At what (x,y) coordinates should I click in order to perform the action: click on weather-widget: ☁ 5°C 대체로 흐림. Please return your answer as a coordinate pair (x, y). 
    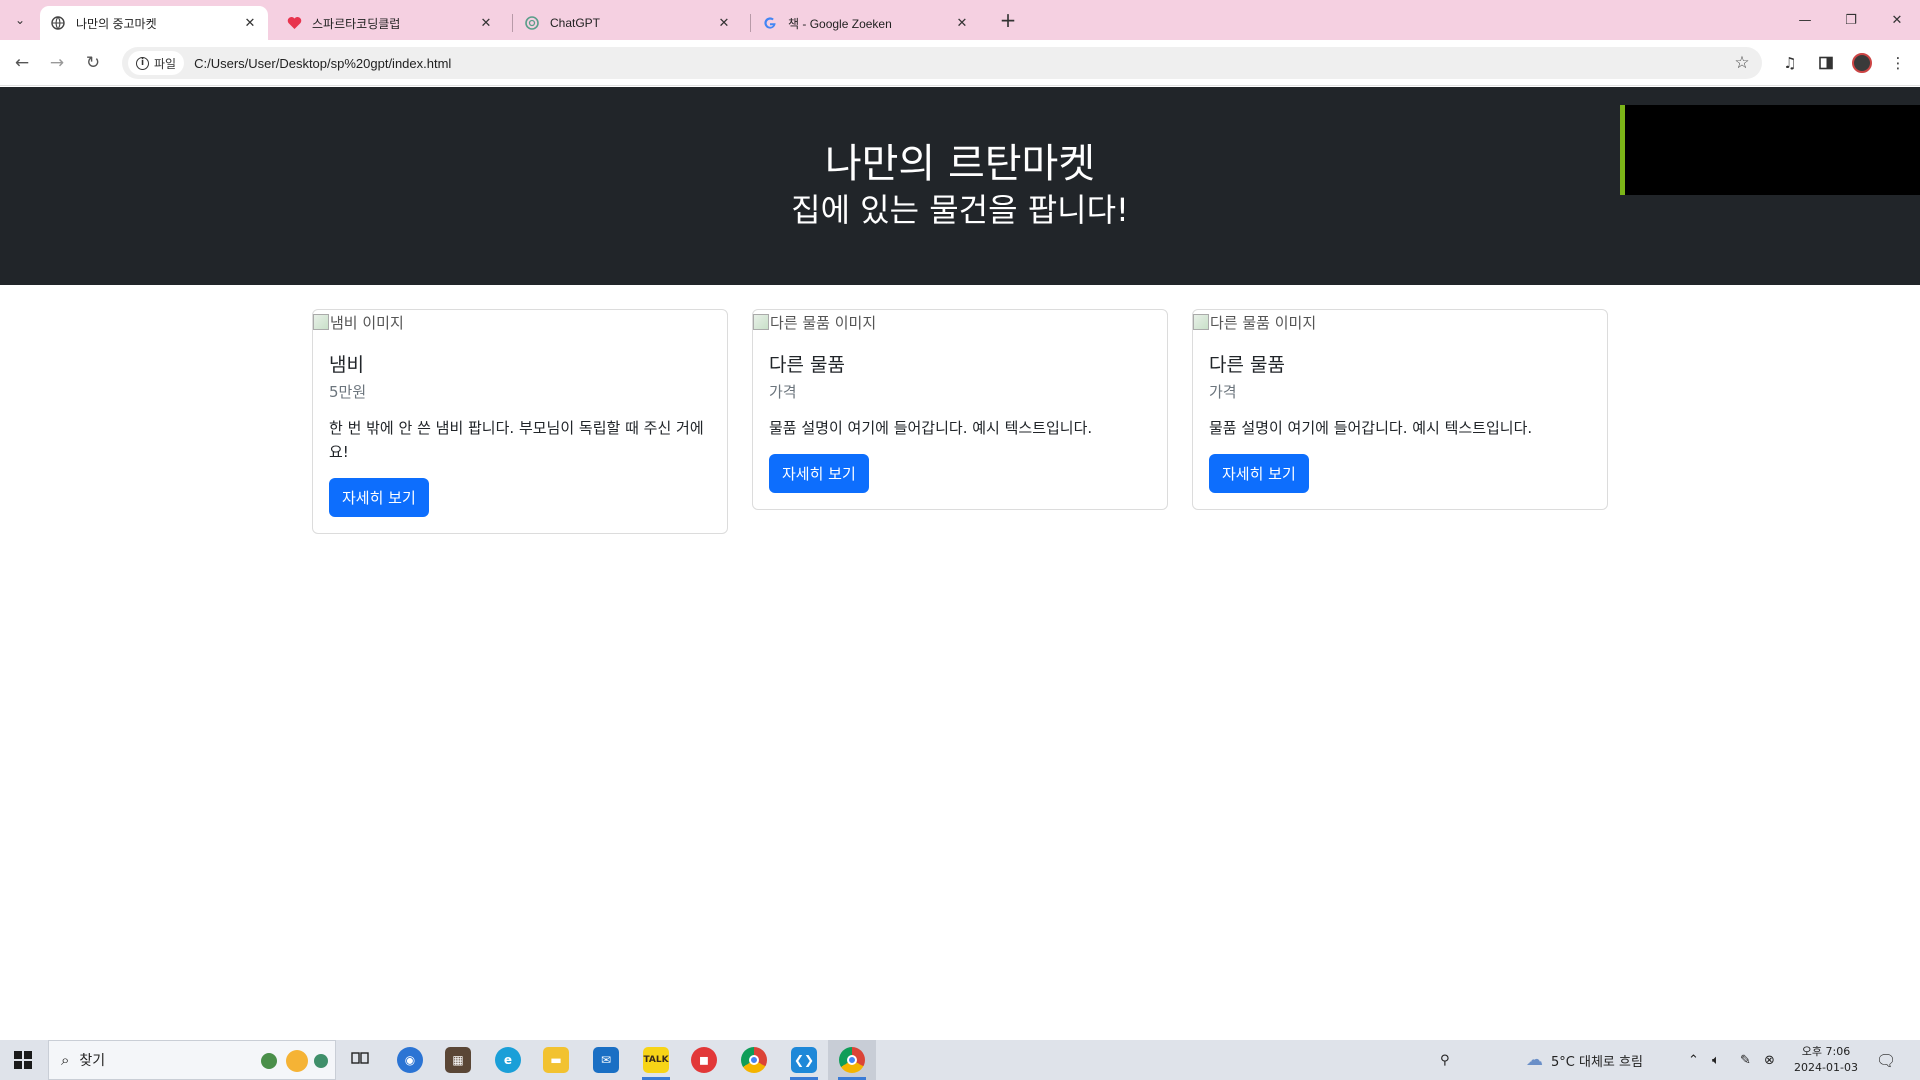
    Looking at the image, I should click on (1584, 1060).